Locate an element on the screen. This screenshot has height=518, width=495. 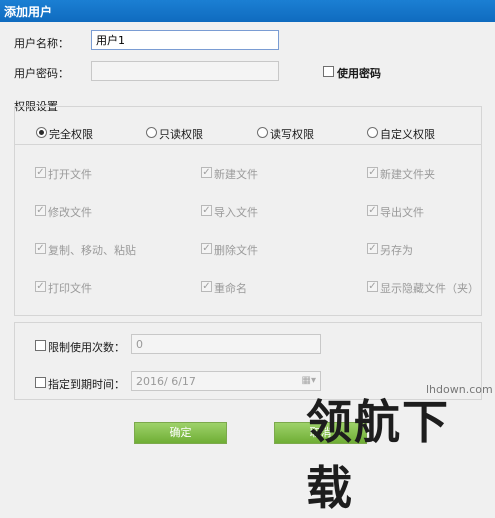
watermark-logo: 领航下载 is located at coordinates (378, 455).